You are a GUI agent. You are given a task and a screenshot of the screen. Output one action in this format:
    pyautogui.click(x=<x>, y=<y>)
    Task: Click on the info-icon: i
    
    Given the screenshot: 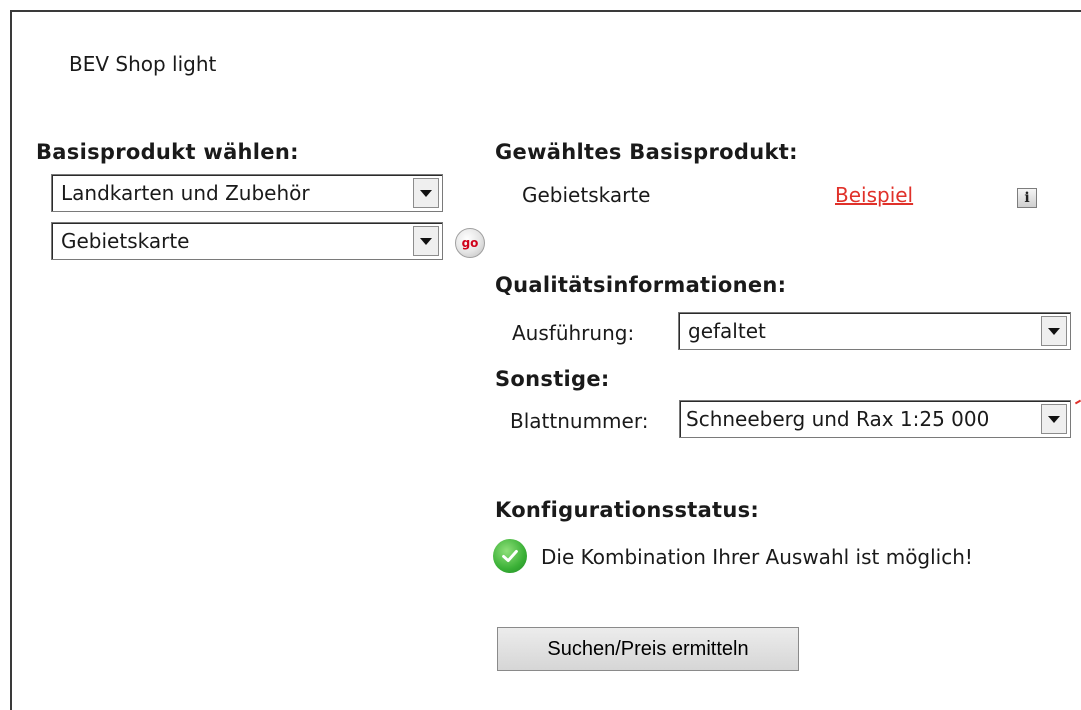 What is the action you would take?
    pyautogui.click(x=1027, y=198)
    